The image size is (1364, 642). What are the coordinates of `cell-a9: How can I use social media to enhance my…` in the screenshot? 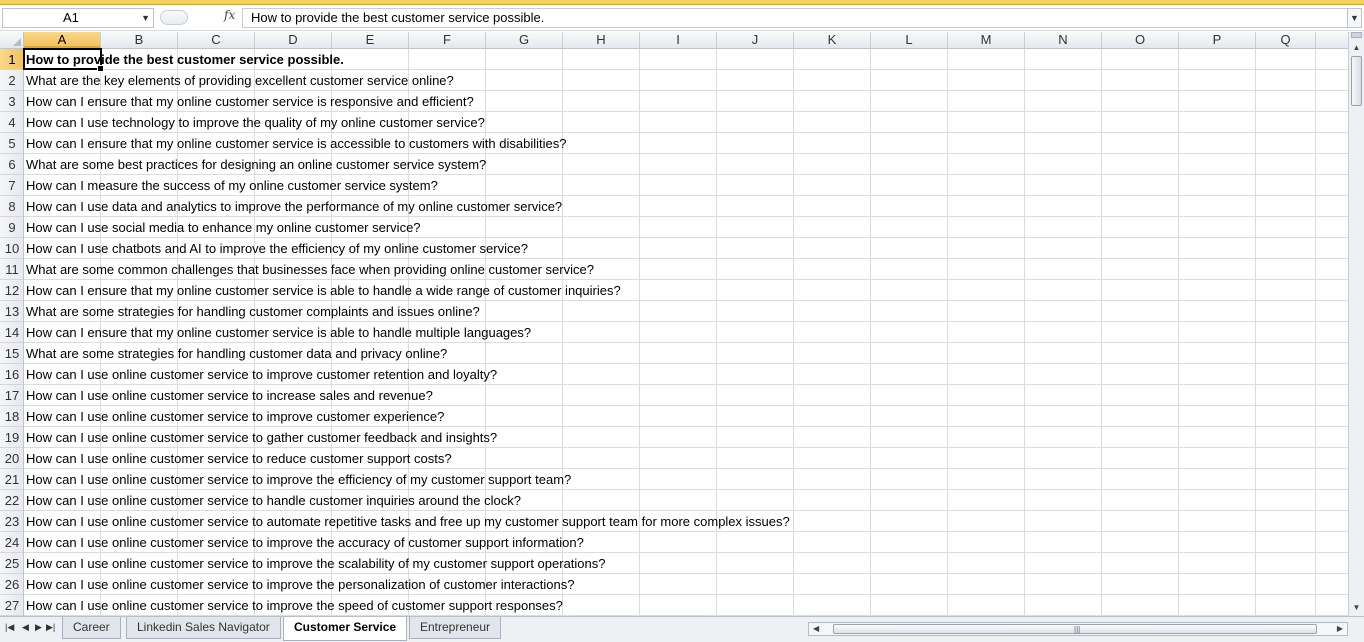 It's located at (222, 227).